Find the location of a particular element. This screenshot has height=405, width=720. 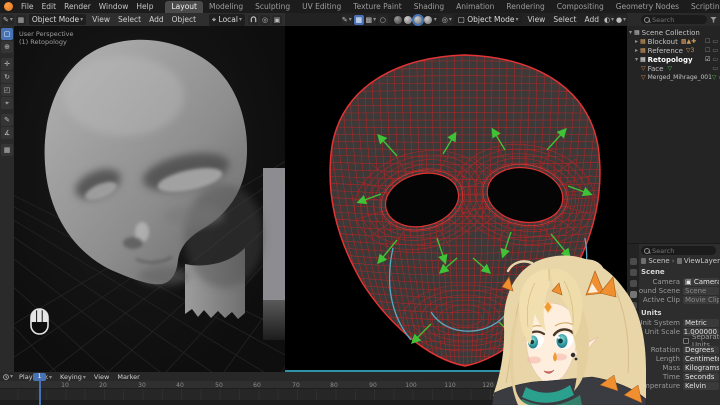

overlay-dropdown-icon: ◐ ▾ is located at coordinates (609, 19).